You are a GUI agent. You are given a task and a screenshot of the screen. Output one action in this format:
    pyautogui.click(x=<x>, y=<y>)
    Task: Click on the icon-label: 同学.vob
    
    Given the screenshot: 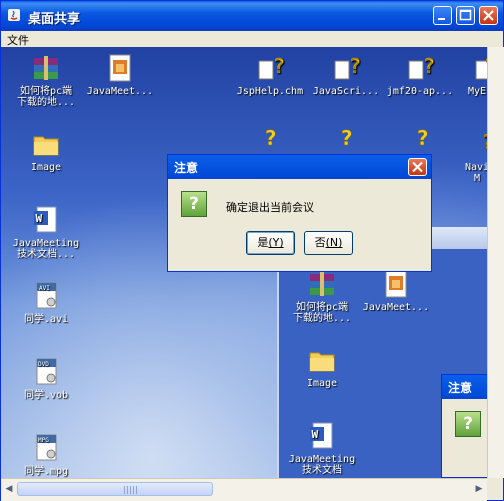 What is the action you would take?
    pyautogui.click(x=46, y=395)
    